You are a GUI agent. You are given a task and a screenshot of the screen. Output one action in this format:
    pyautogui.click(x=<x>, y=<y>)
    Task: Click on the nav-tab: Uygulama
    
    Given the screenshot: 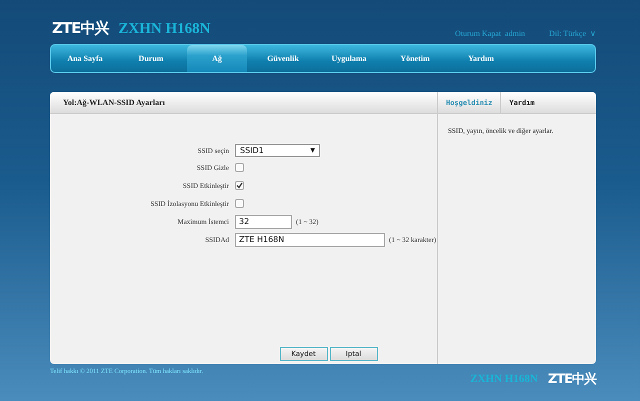 What is the action you would take?
    pyautogui.click(x=349, y=58)
    